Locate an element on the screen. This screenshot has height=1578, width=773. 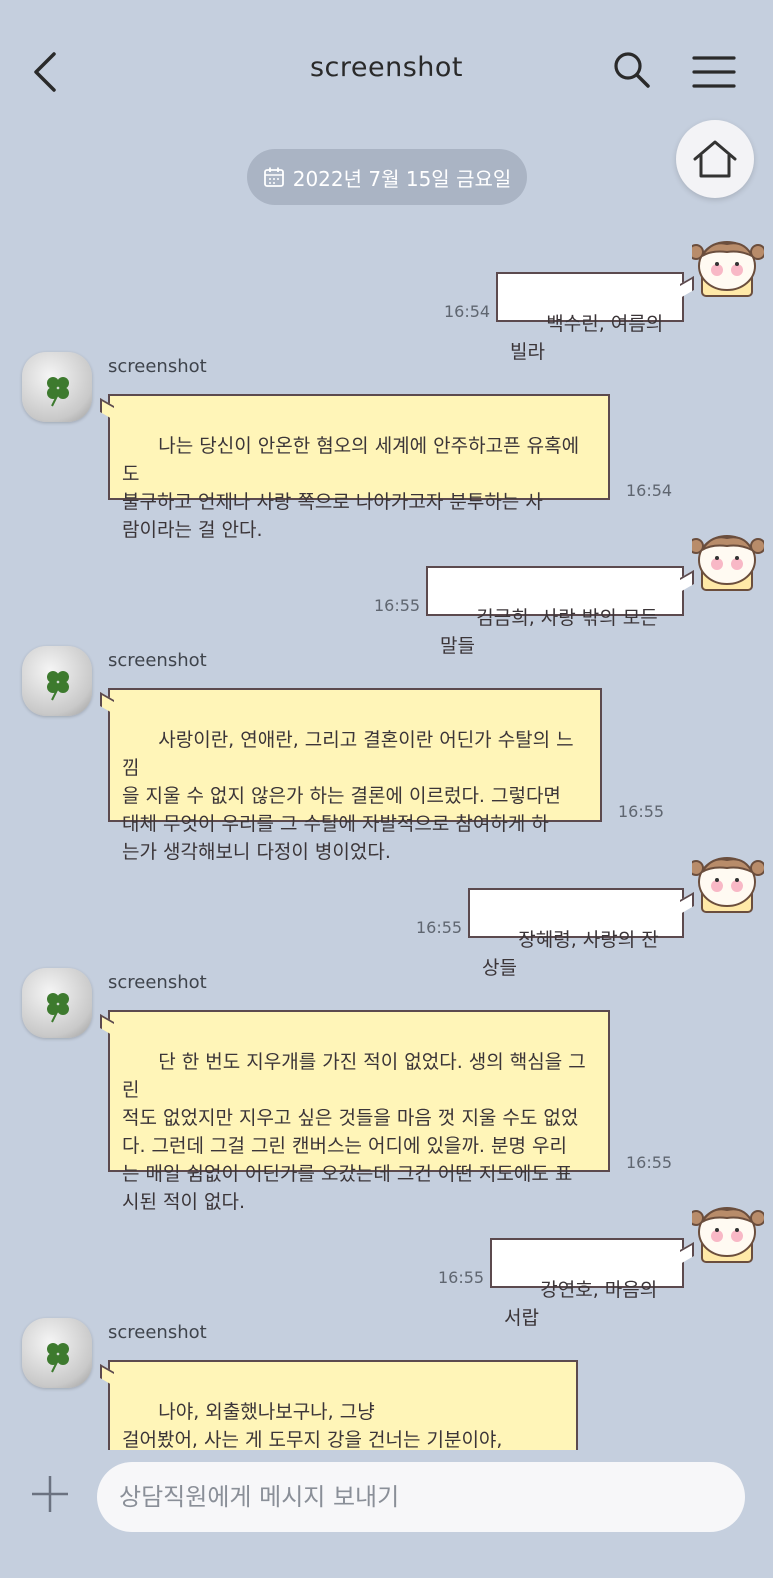
plus-icon is located at coordinates (50, 1494).